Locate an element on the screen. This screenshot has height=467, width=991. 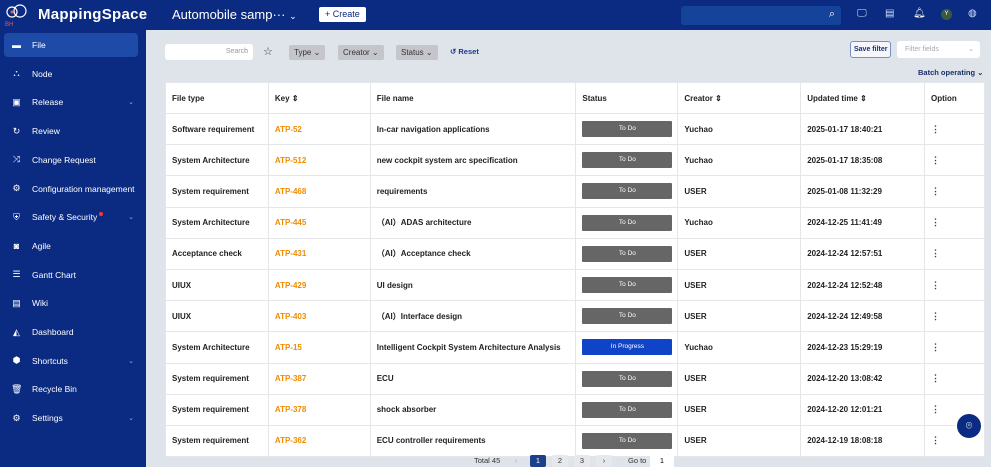
status-badge: In Progress is located at coordinates (627, 347).